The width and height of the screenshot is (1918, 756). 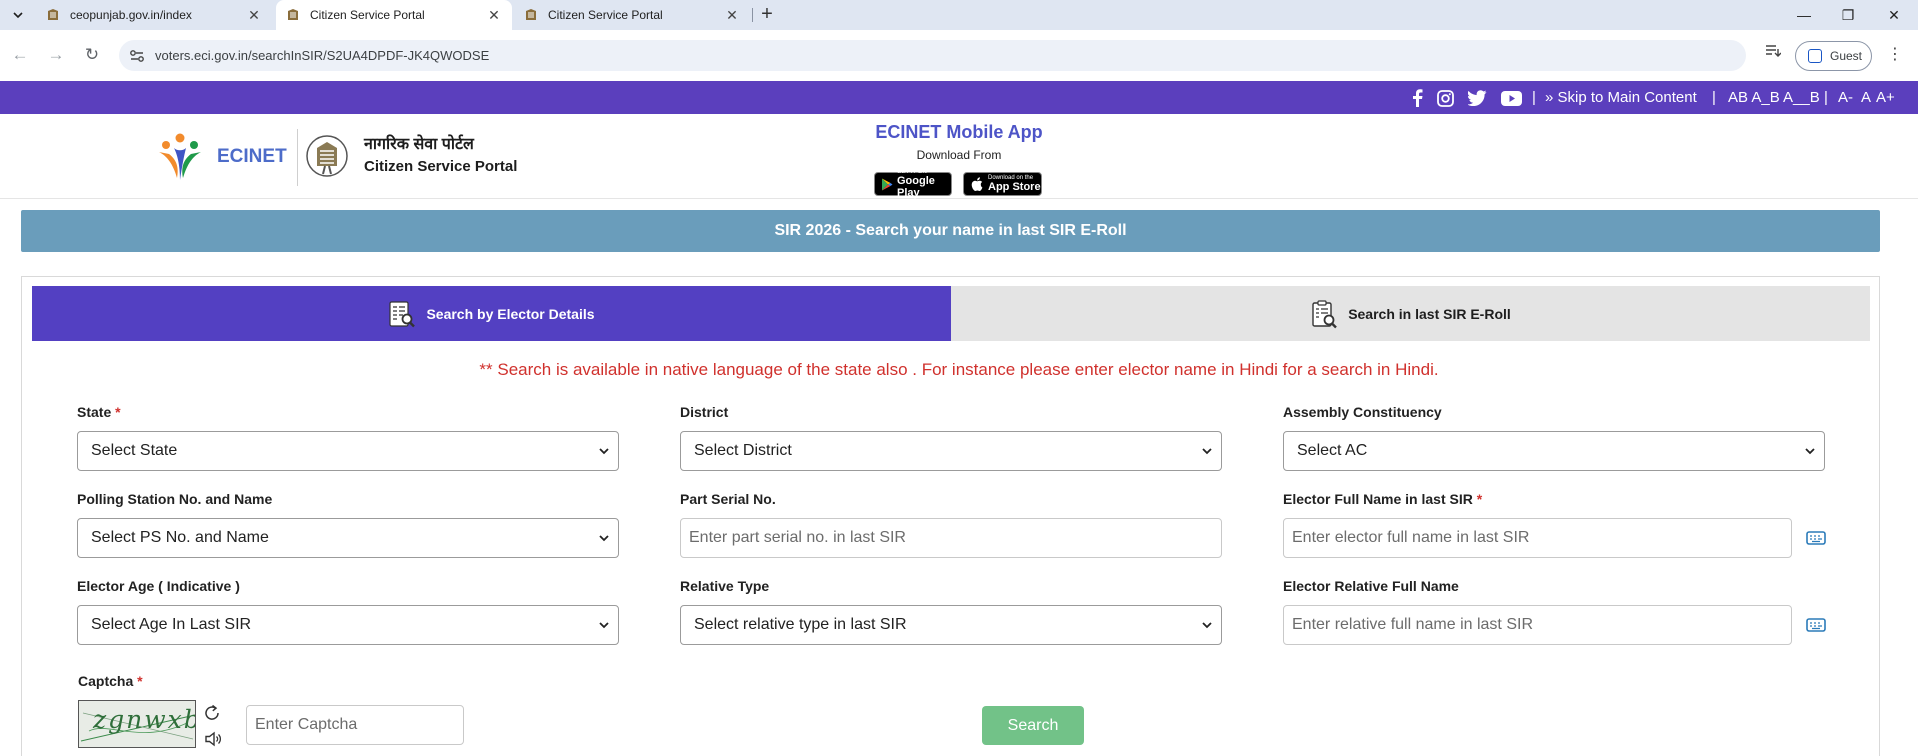 What do you see at coordinates (306, 724) in the screenshot?
I see `captcha-placeholder: Enter Captcha` at bounding box center [306, 724].